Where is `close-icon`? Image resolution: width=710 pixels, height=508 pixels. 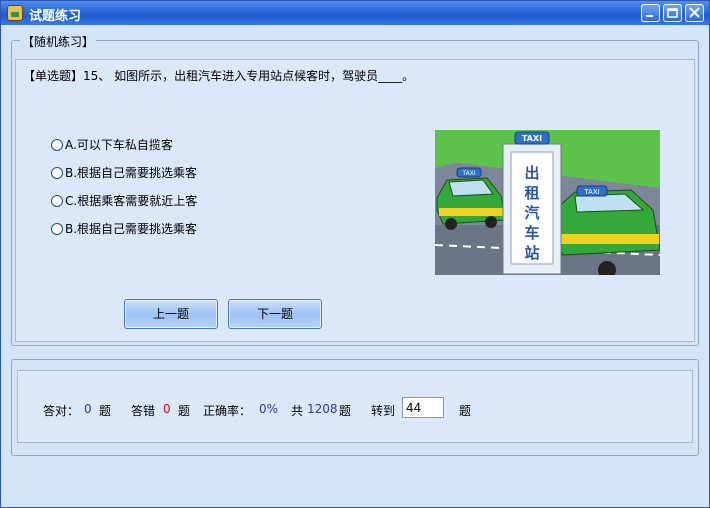 close-icon is located at coordinates (694, 12).